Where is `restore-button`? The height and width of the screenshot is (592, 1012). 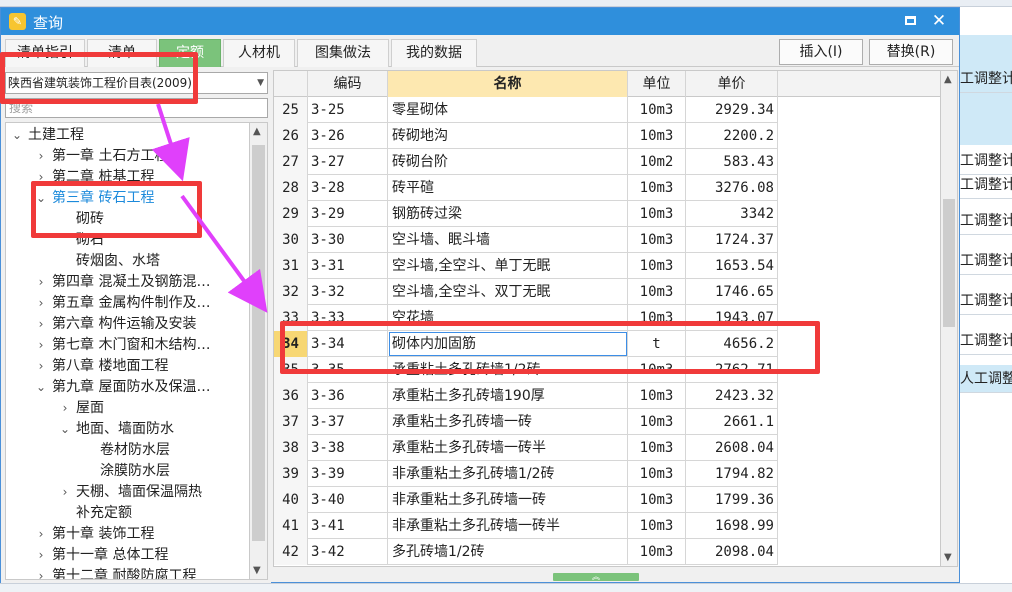
restore-button is located at coordinates (911, 21).